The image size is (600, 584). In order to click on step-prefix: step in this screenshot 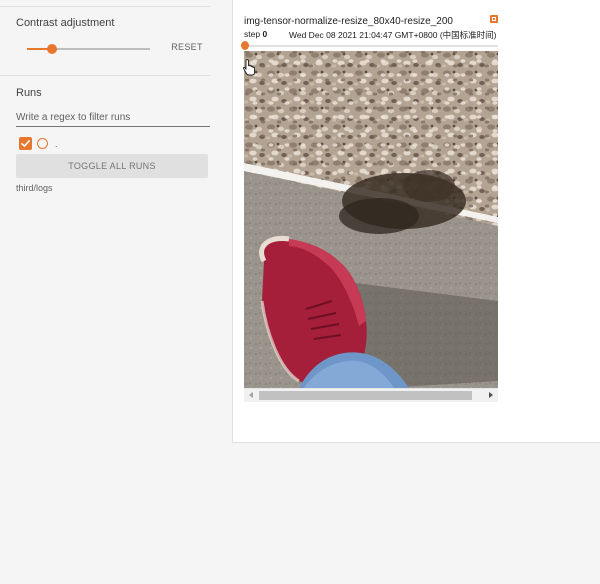, I will do `click(252, 34)`.